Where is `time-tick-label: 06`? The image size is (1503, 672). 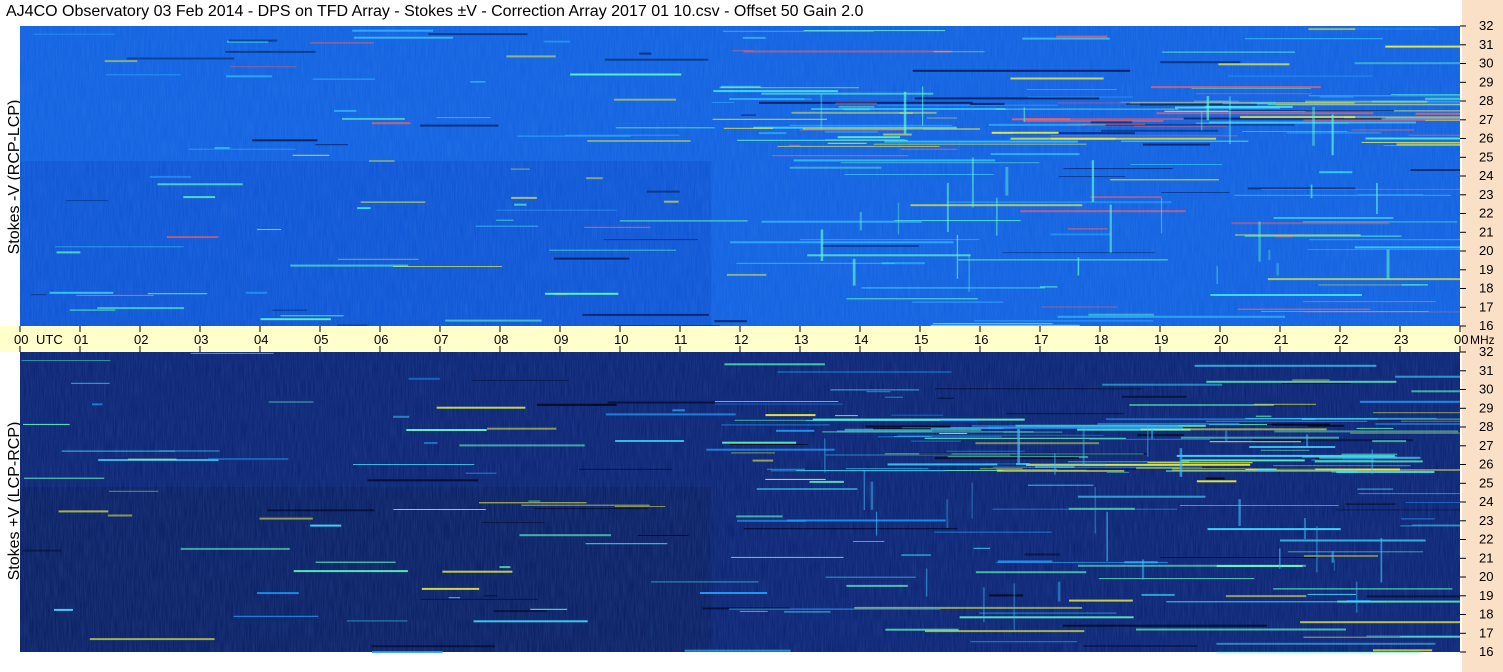 time-tick-label: 06 is located at coordinates (381, 339).